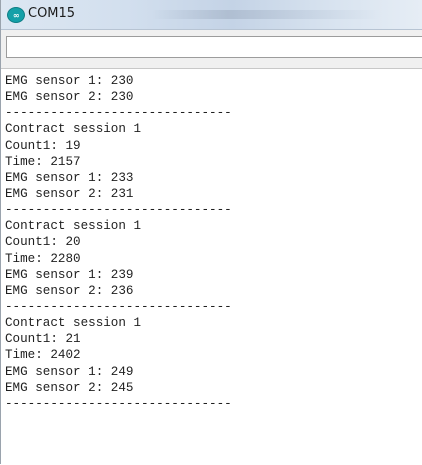 The height and width of the screenshot is (465, 422). What do you see at coordinates (69, 290) in the screenshot?
I see `serial-output-line: EMG sensor 2: 236` at bounding box center [69, 290].